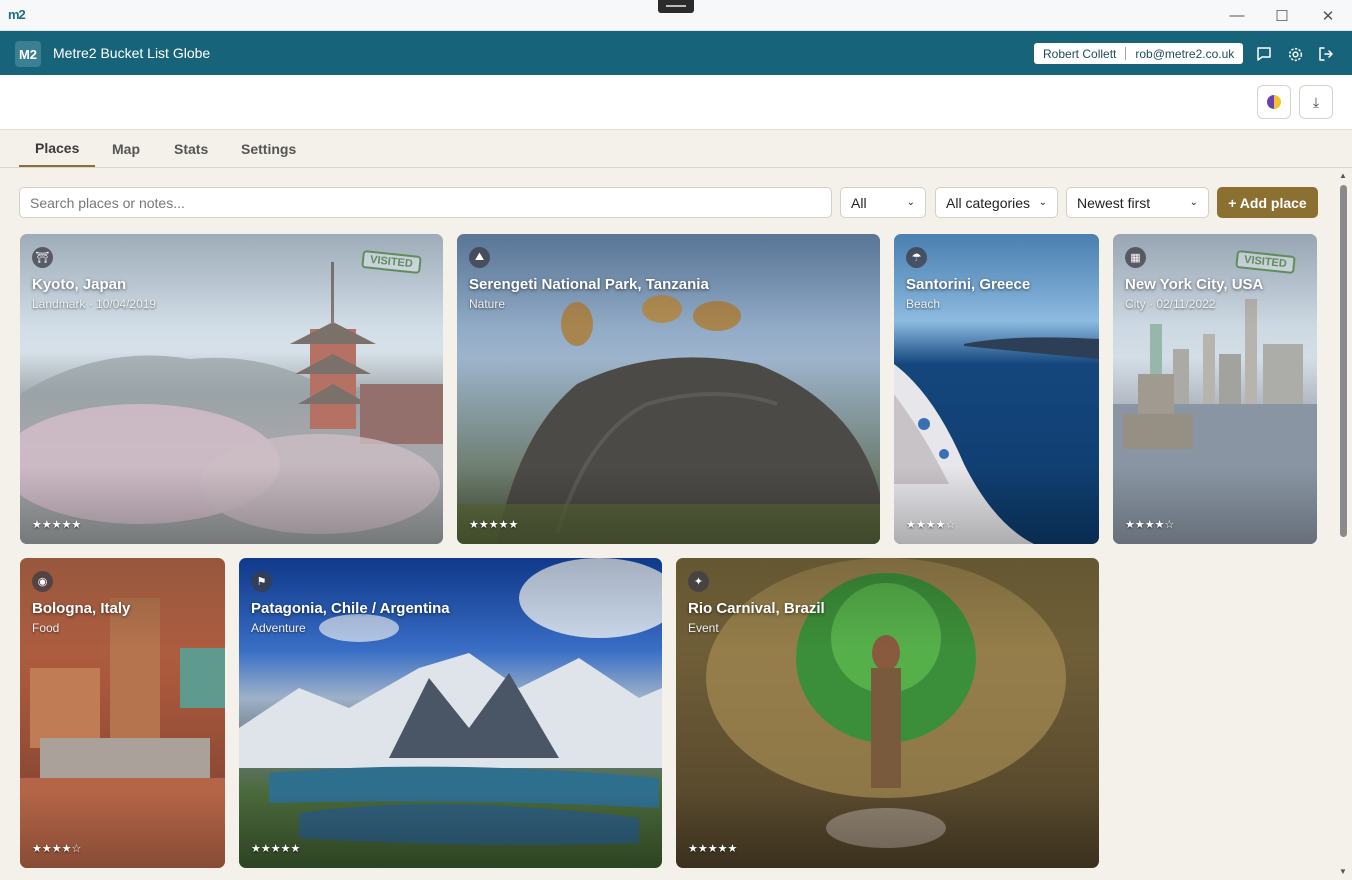 The image size is (1352, 880). I want to click on card-title: Serengeti National Park, Tanzania, so click(589, 284).